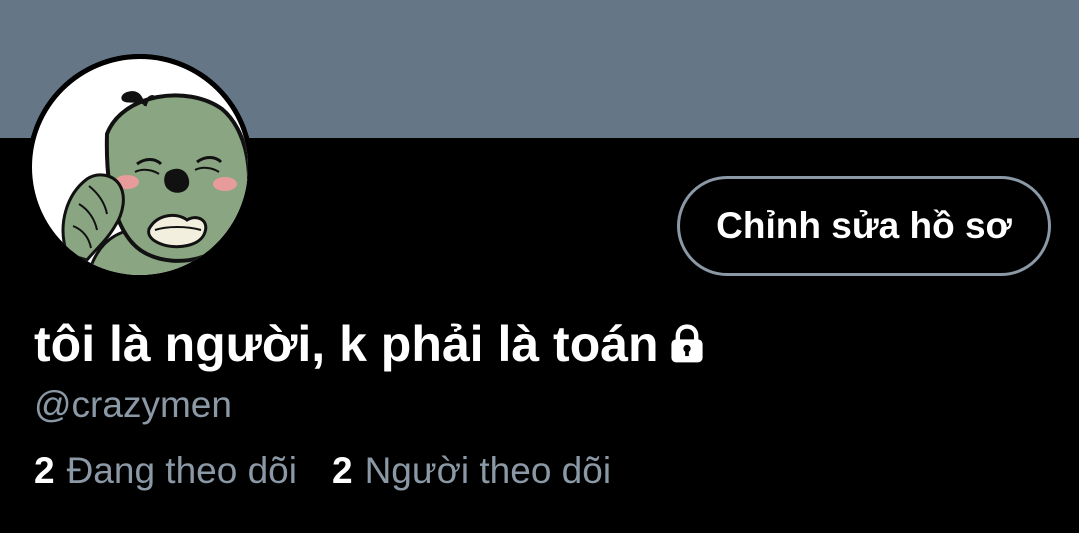 Image resolution: width=1079 pixels, height=533 pixels. I want to click on edit-profile-button: Chỉnh sửa hồ sơ, so click(864, 226).